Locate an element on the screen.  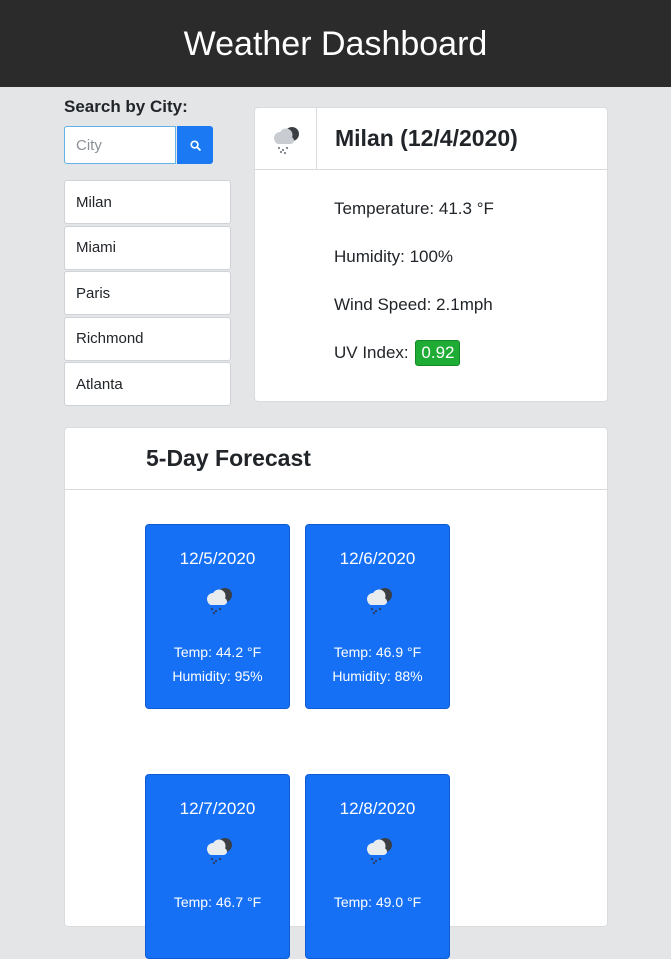
city-item-label: Milan is located at coordinates (94, 202).